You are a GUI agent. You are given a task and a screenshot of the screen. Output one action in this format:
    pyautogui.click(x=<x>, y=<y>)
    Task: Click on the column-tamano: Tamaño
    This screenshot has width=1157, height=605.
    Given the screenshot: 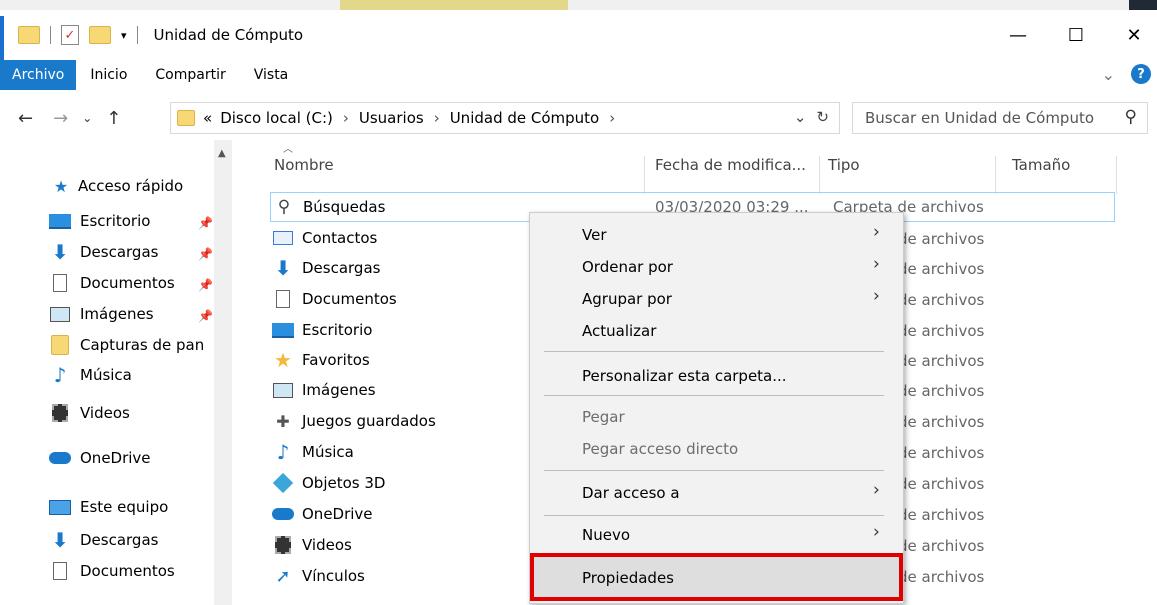 What is the action you would take?
    pyautogui.click(x=1041, y=165)
    